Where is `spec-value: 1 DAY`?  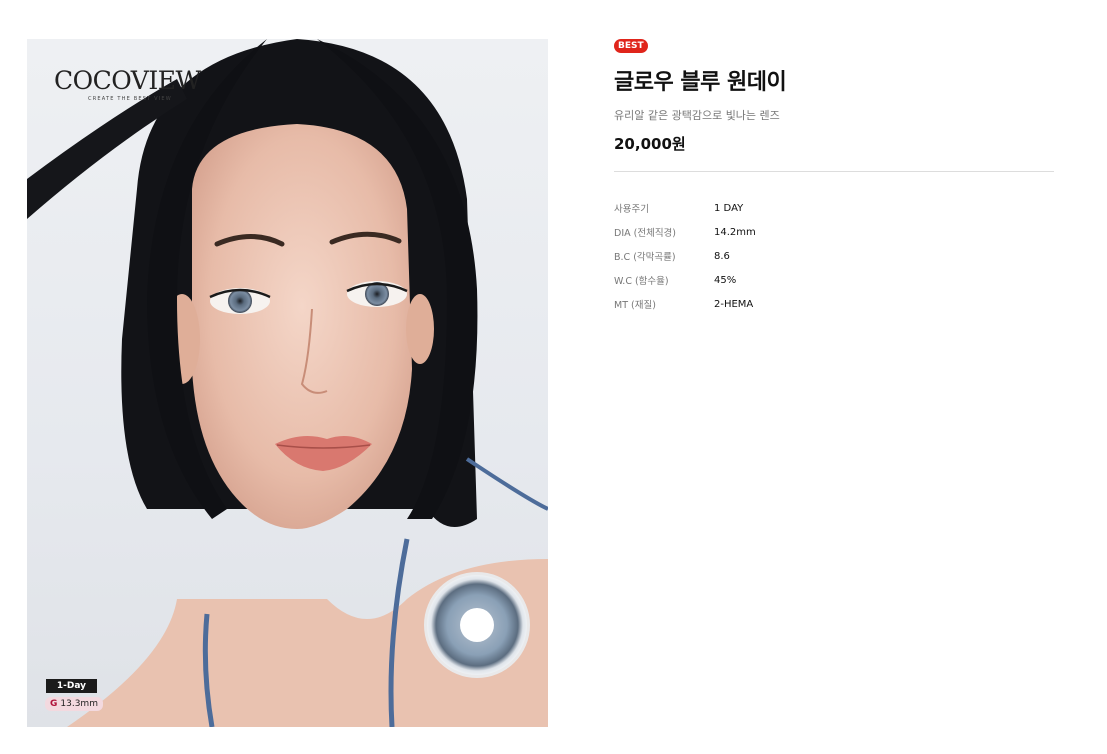 spec-value: 1 DAY is located at coordinates (729, 208).